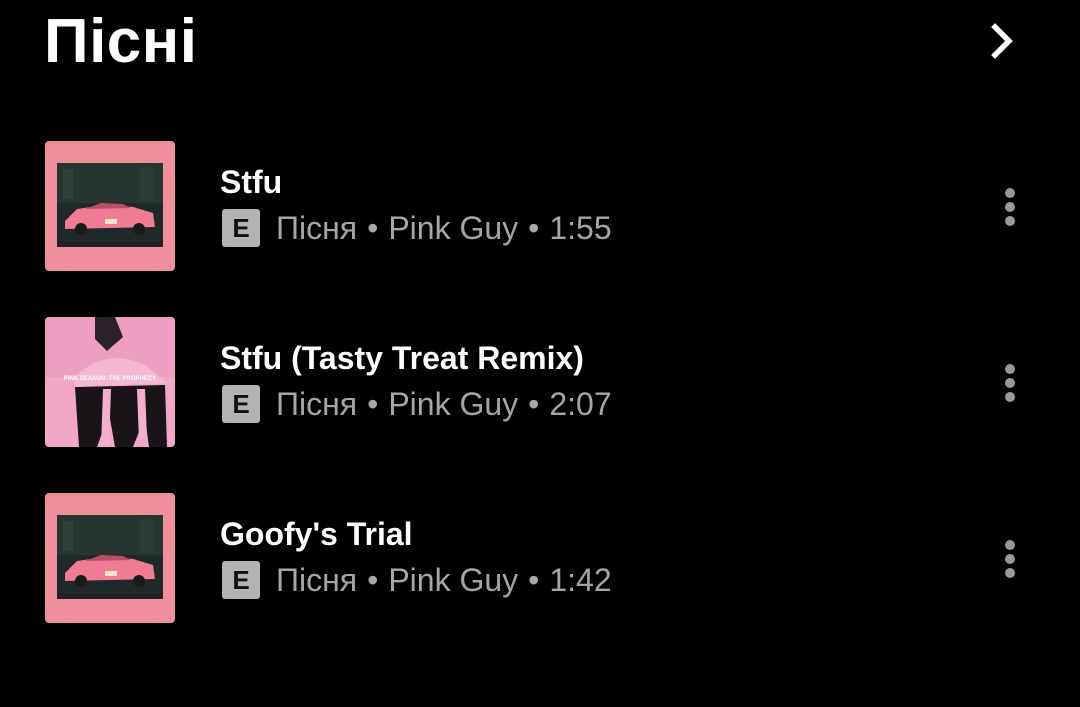  I want to click on song-duration: 1:42, so click(580, 580).